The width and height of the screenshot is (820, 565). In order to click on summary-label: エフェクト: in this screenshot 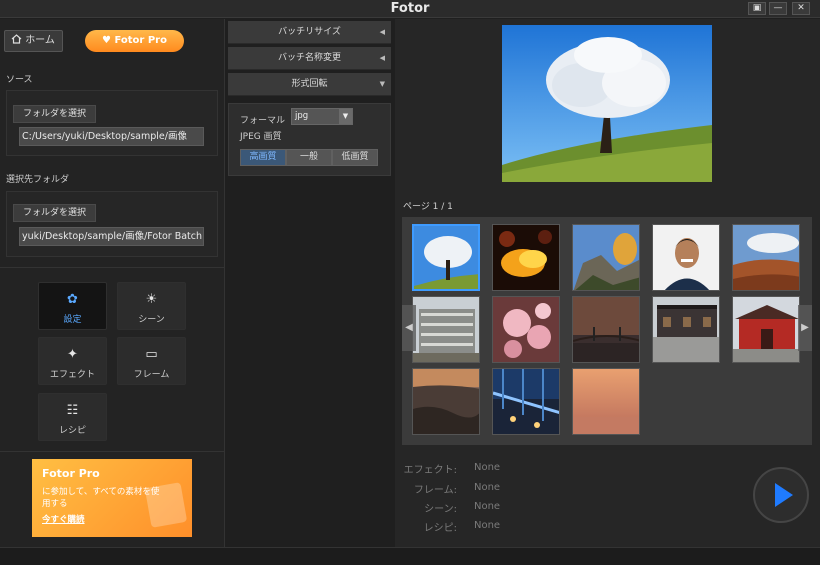, I will do `click(430, 470)`.